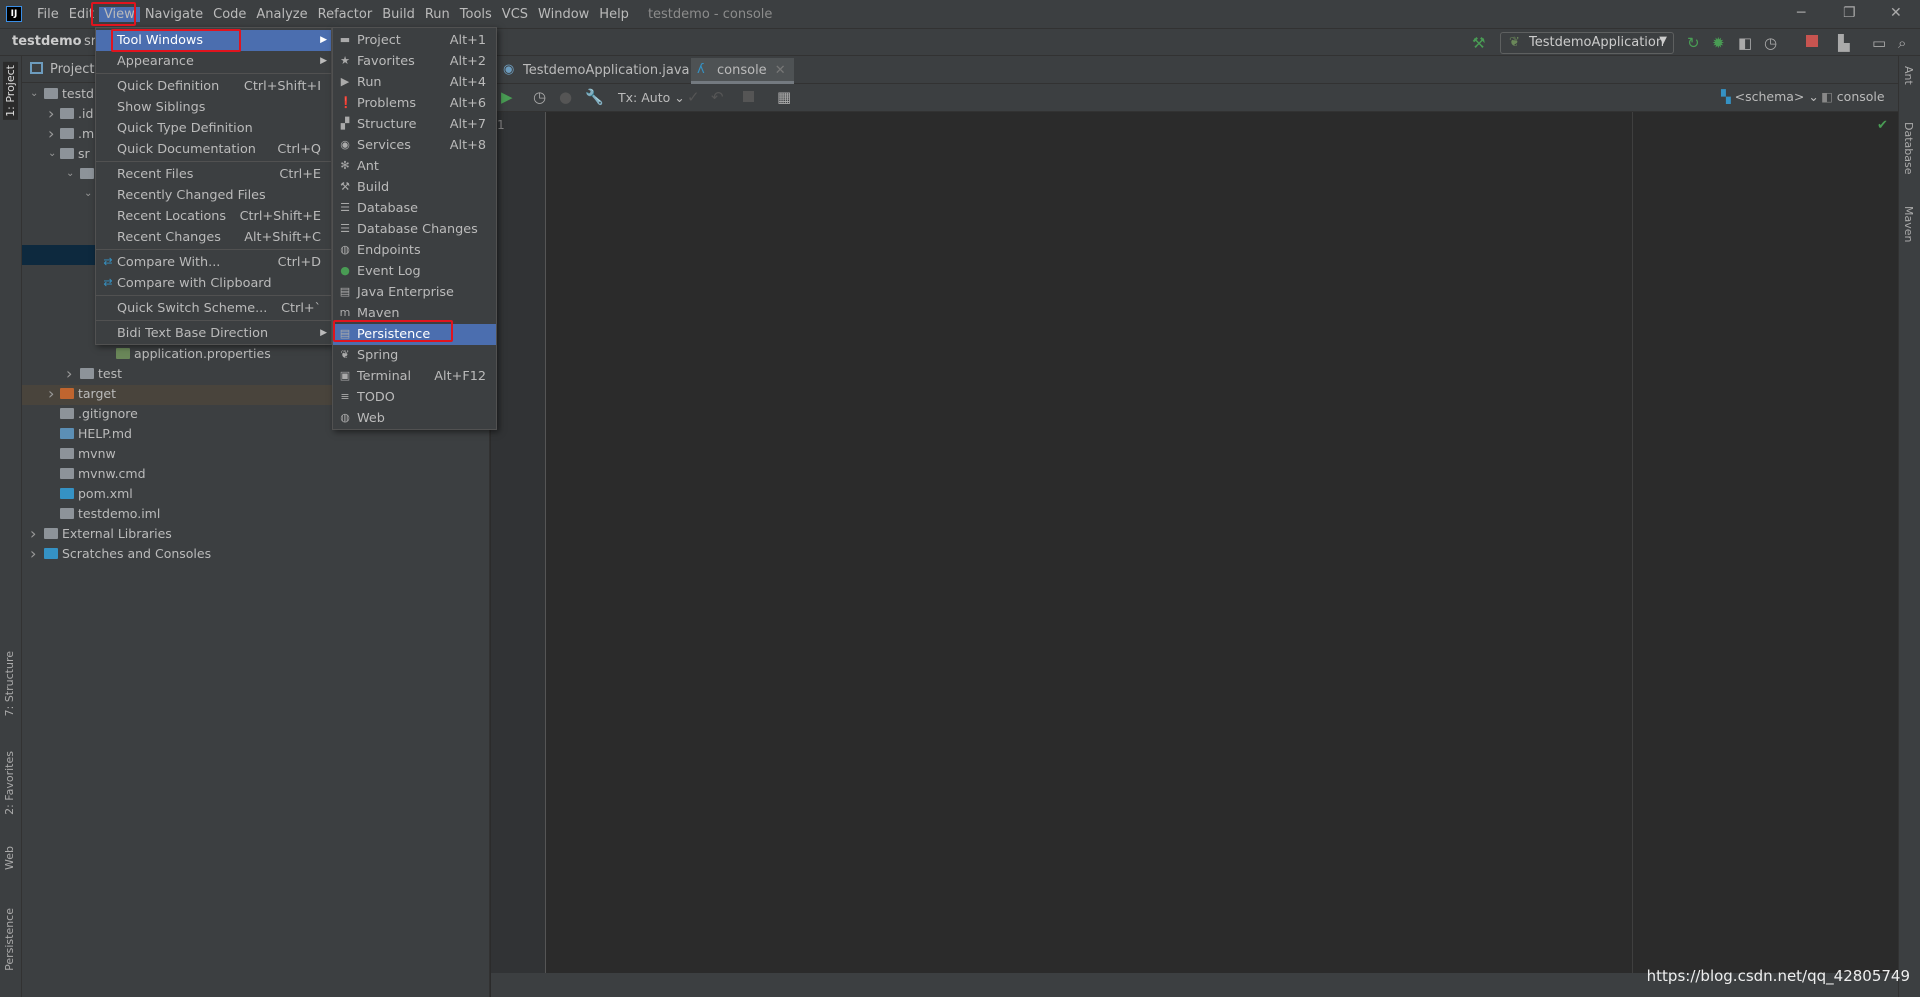 The width and height of the screenshot is (1920, 997). I want to click on schema-dropdown: ▚ <schema> ⌄, so click(1770, 96).